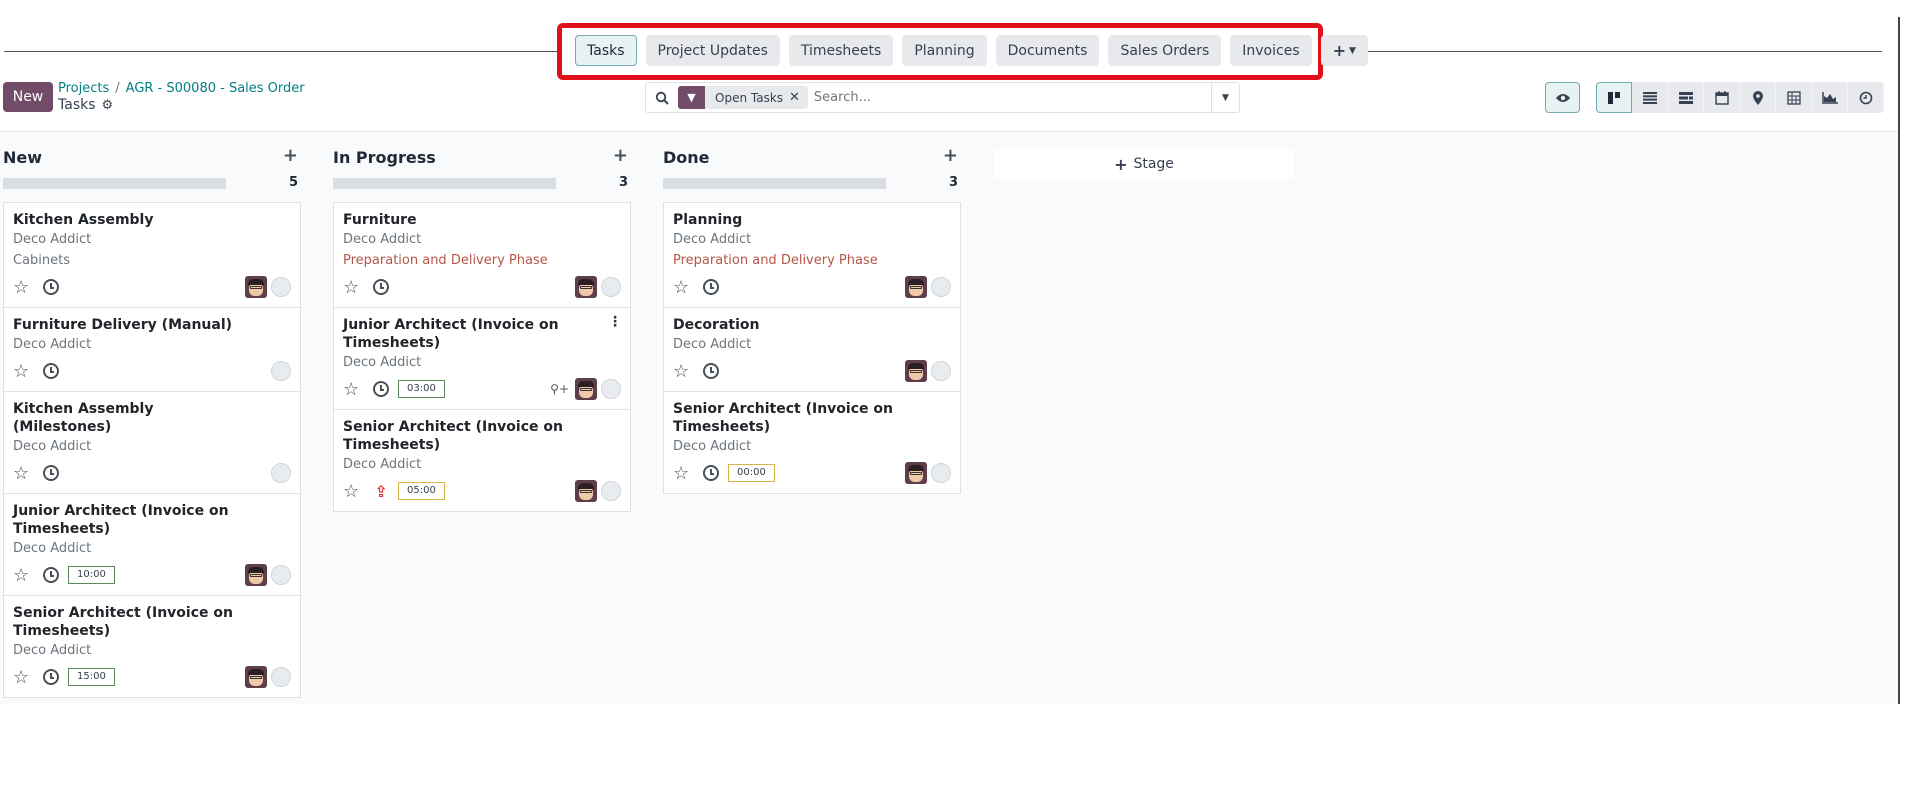 This screenshot has width=1920, height=789. Describe the element at coordinates (1047, 50) in the screenshot. I see `tab-documents: Documents` at that location.